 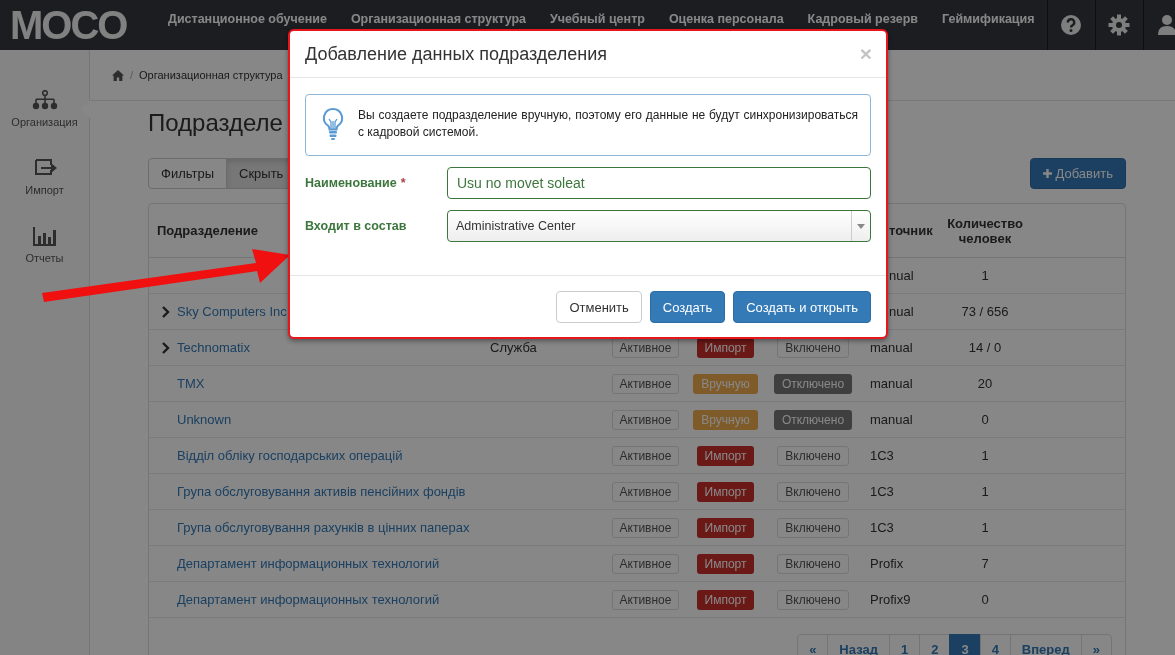 I want to click on cancel-button: Отменить, so click(x=599, y=307).